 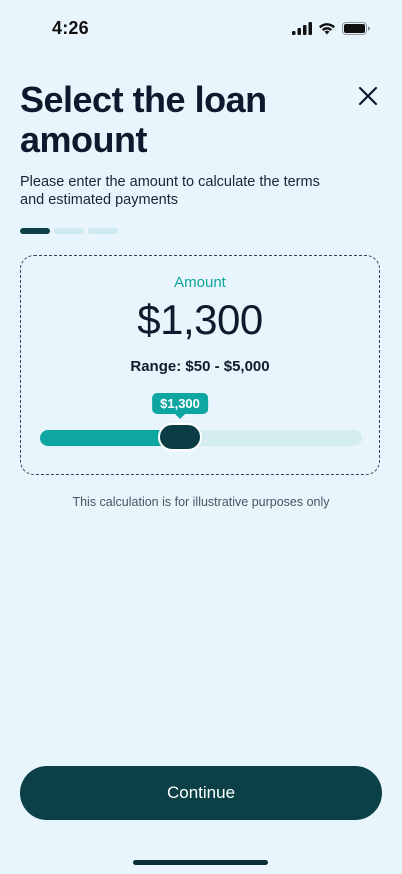 I want to click on close-button, so click(x=368, y=96).